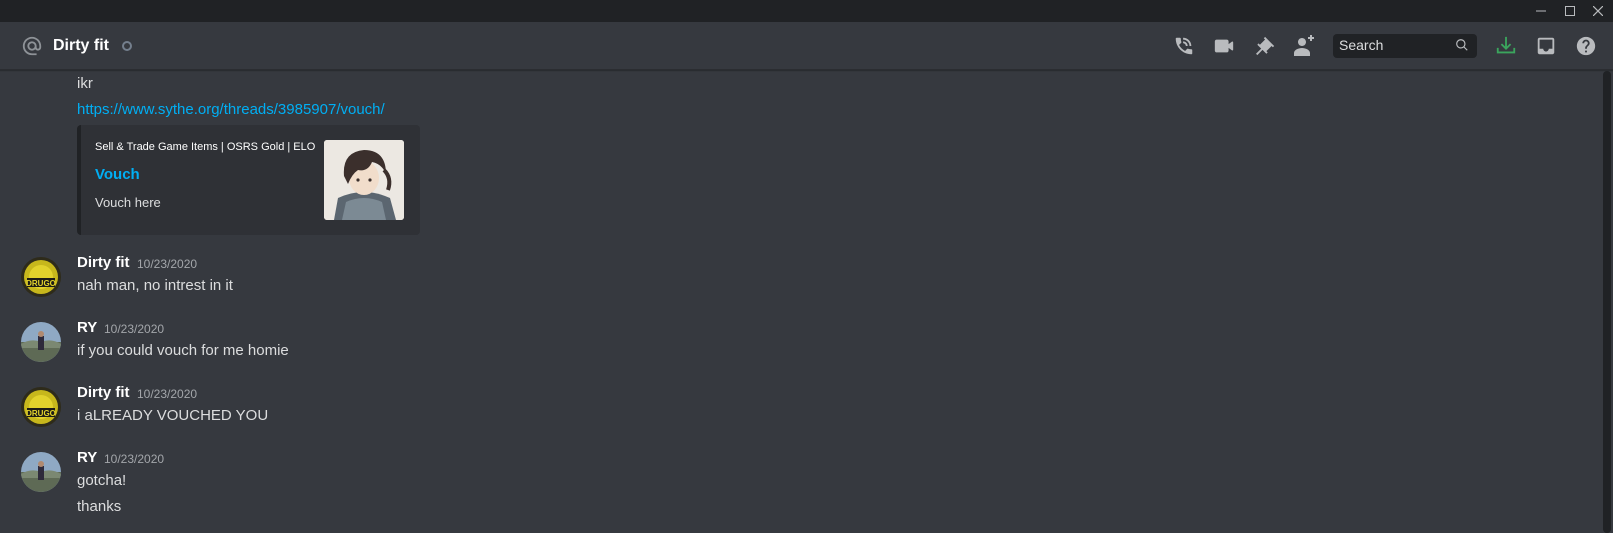 The width and height of the screenshot is (1613, 533). I want to click on close-icon, so click(1598, 11).